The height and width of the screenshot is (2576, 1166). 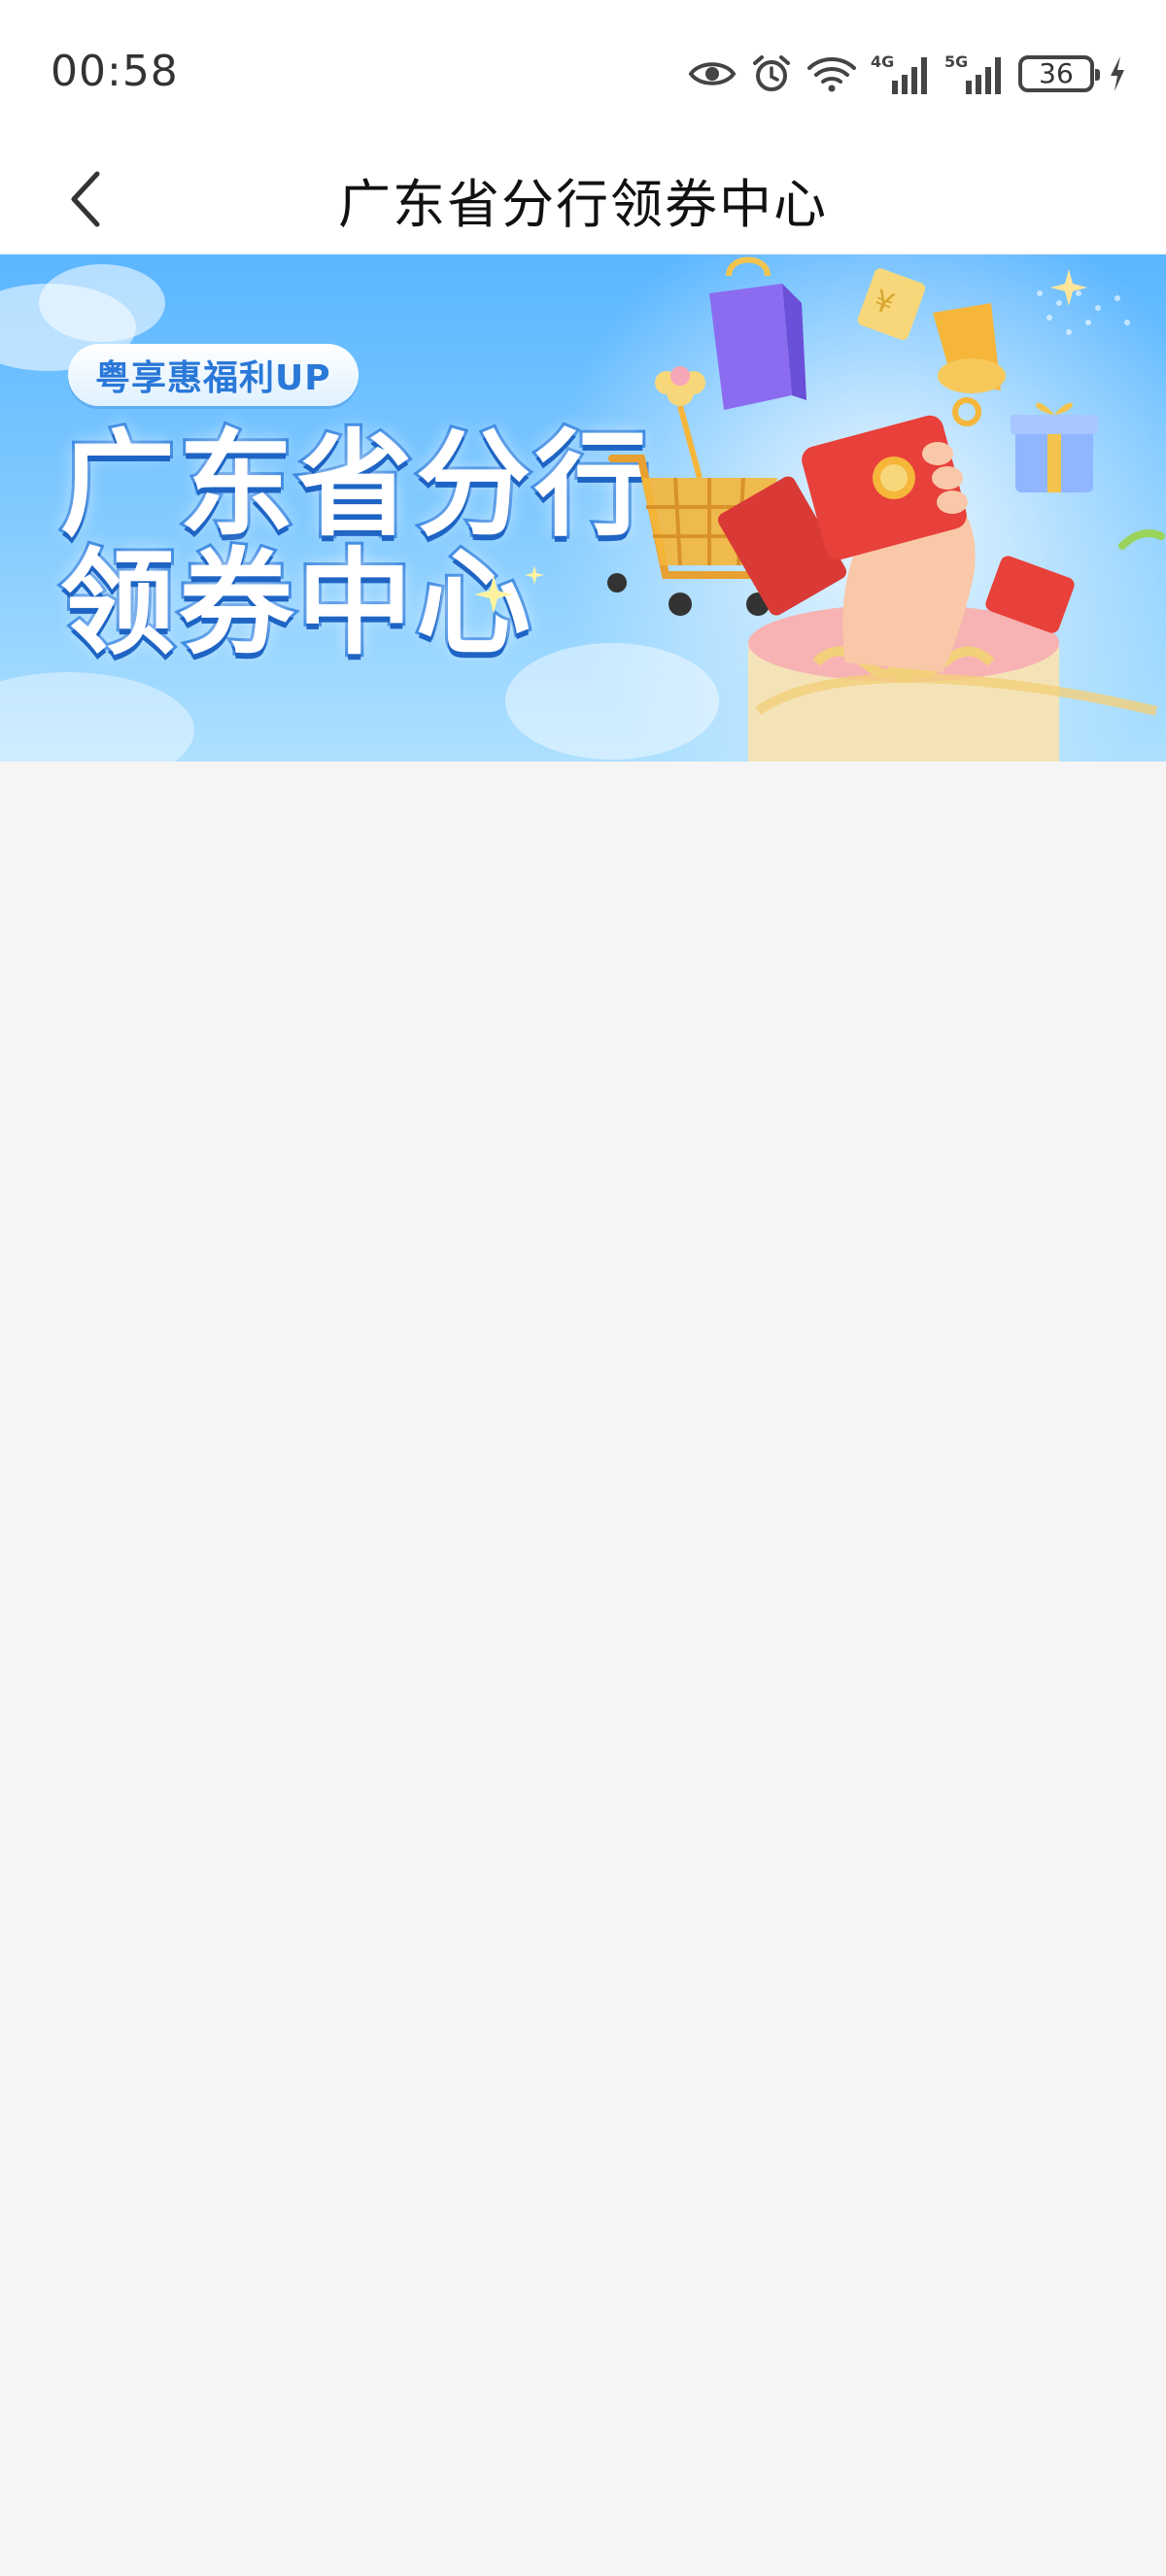 I want to click on ticket-icon: ¥, so click(x=891, y=304).